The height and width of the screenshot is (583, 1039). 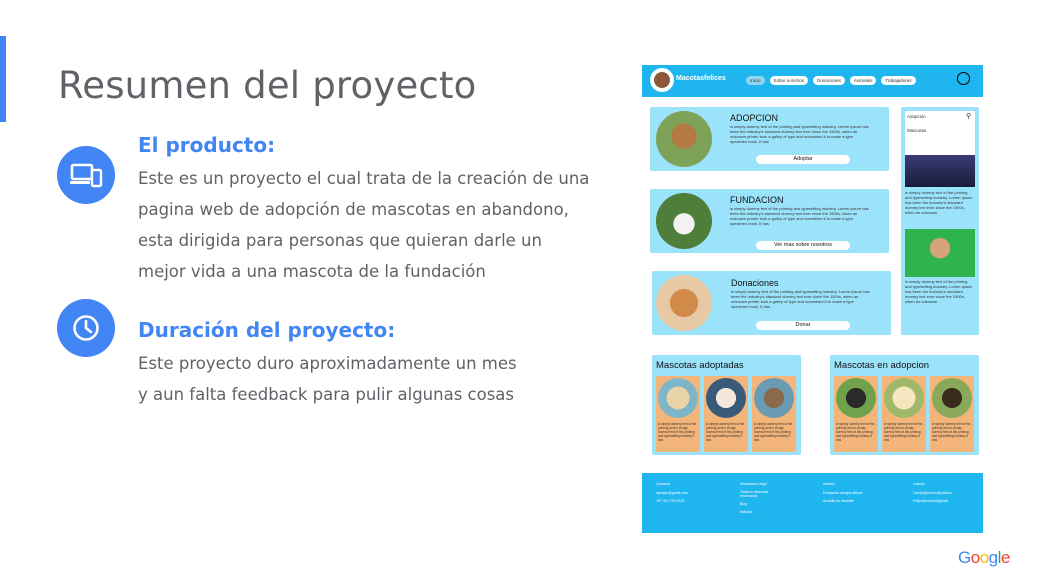 I want to click on clock-icon, so click(x=86, y=328).